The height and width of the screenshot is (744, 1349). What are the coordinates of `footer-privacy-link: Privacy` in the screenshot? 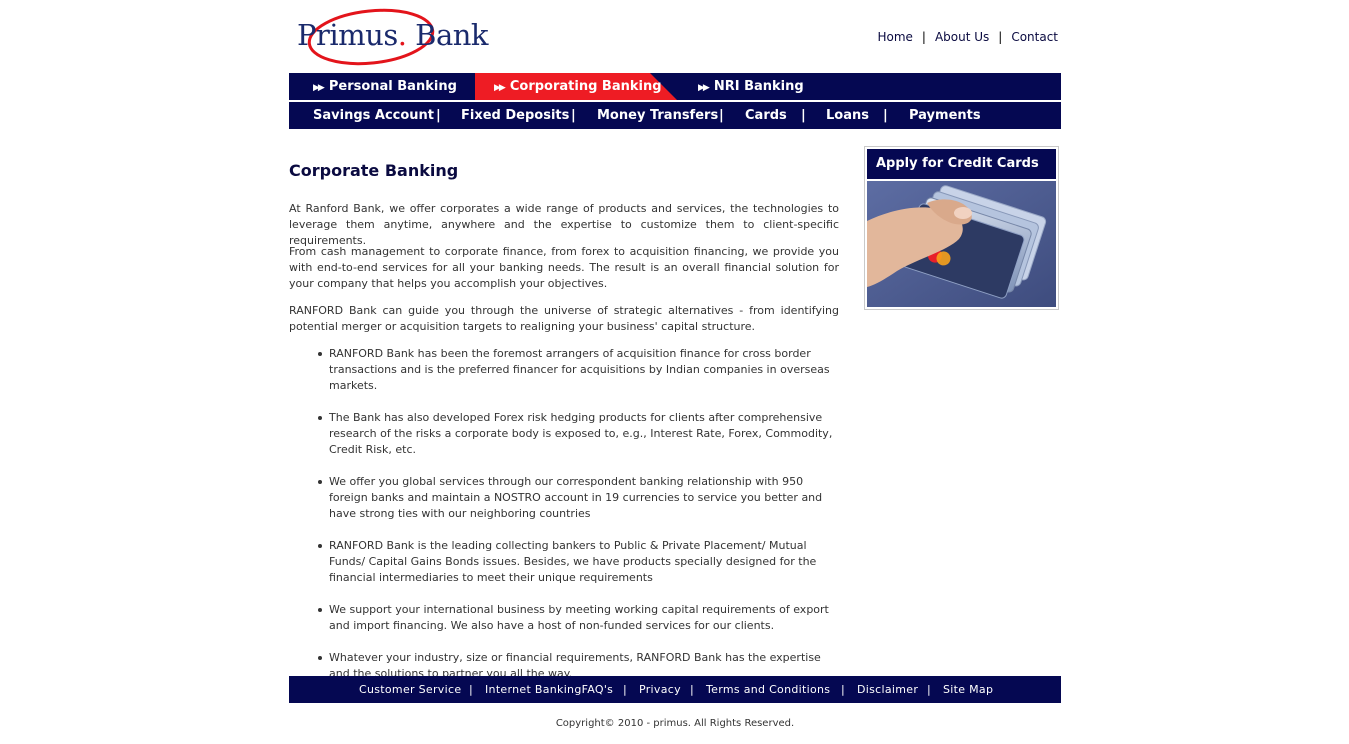 It's located at (660, 690).